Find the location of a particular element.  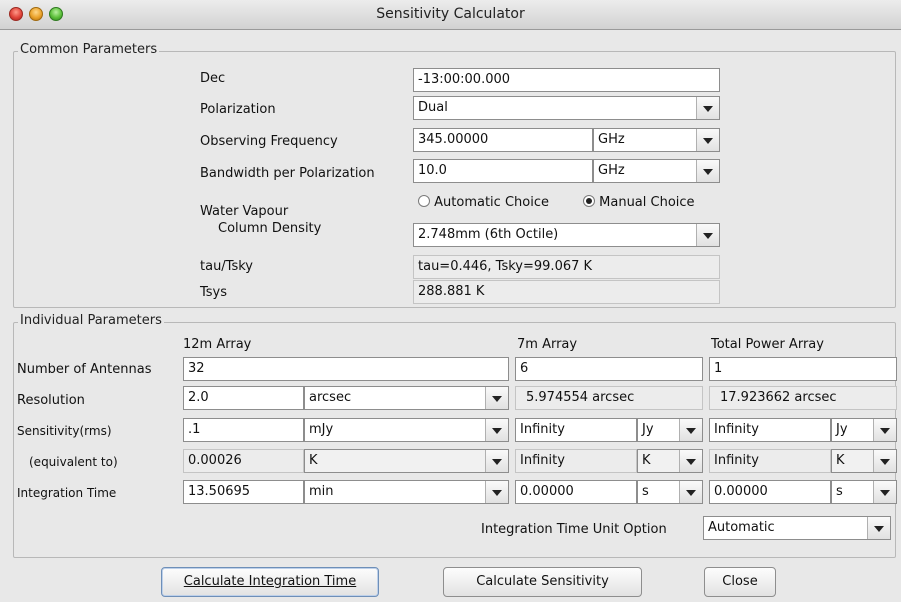

radio-on-icon is located at coordinates (589, 201).